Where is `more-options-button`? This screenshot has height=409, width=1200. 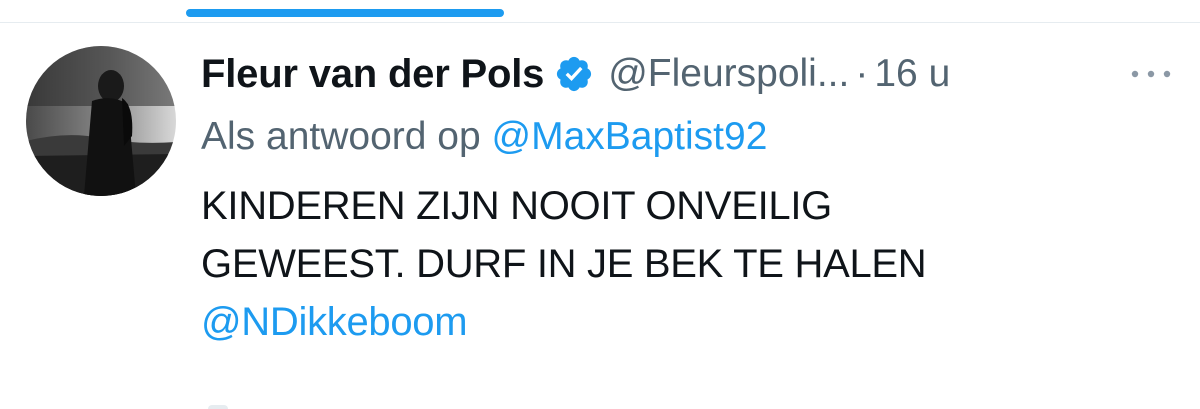 more-options-button is located at coordinates (1151, 74).